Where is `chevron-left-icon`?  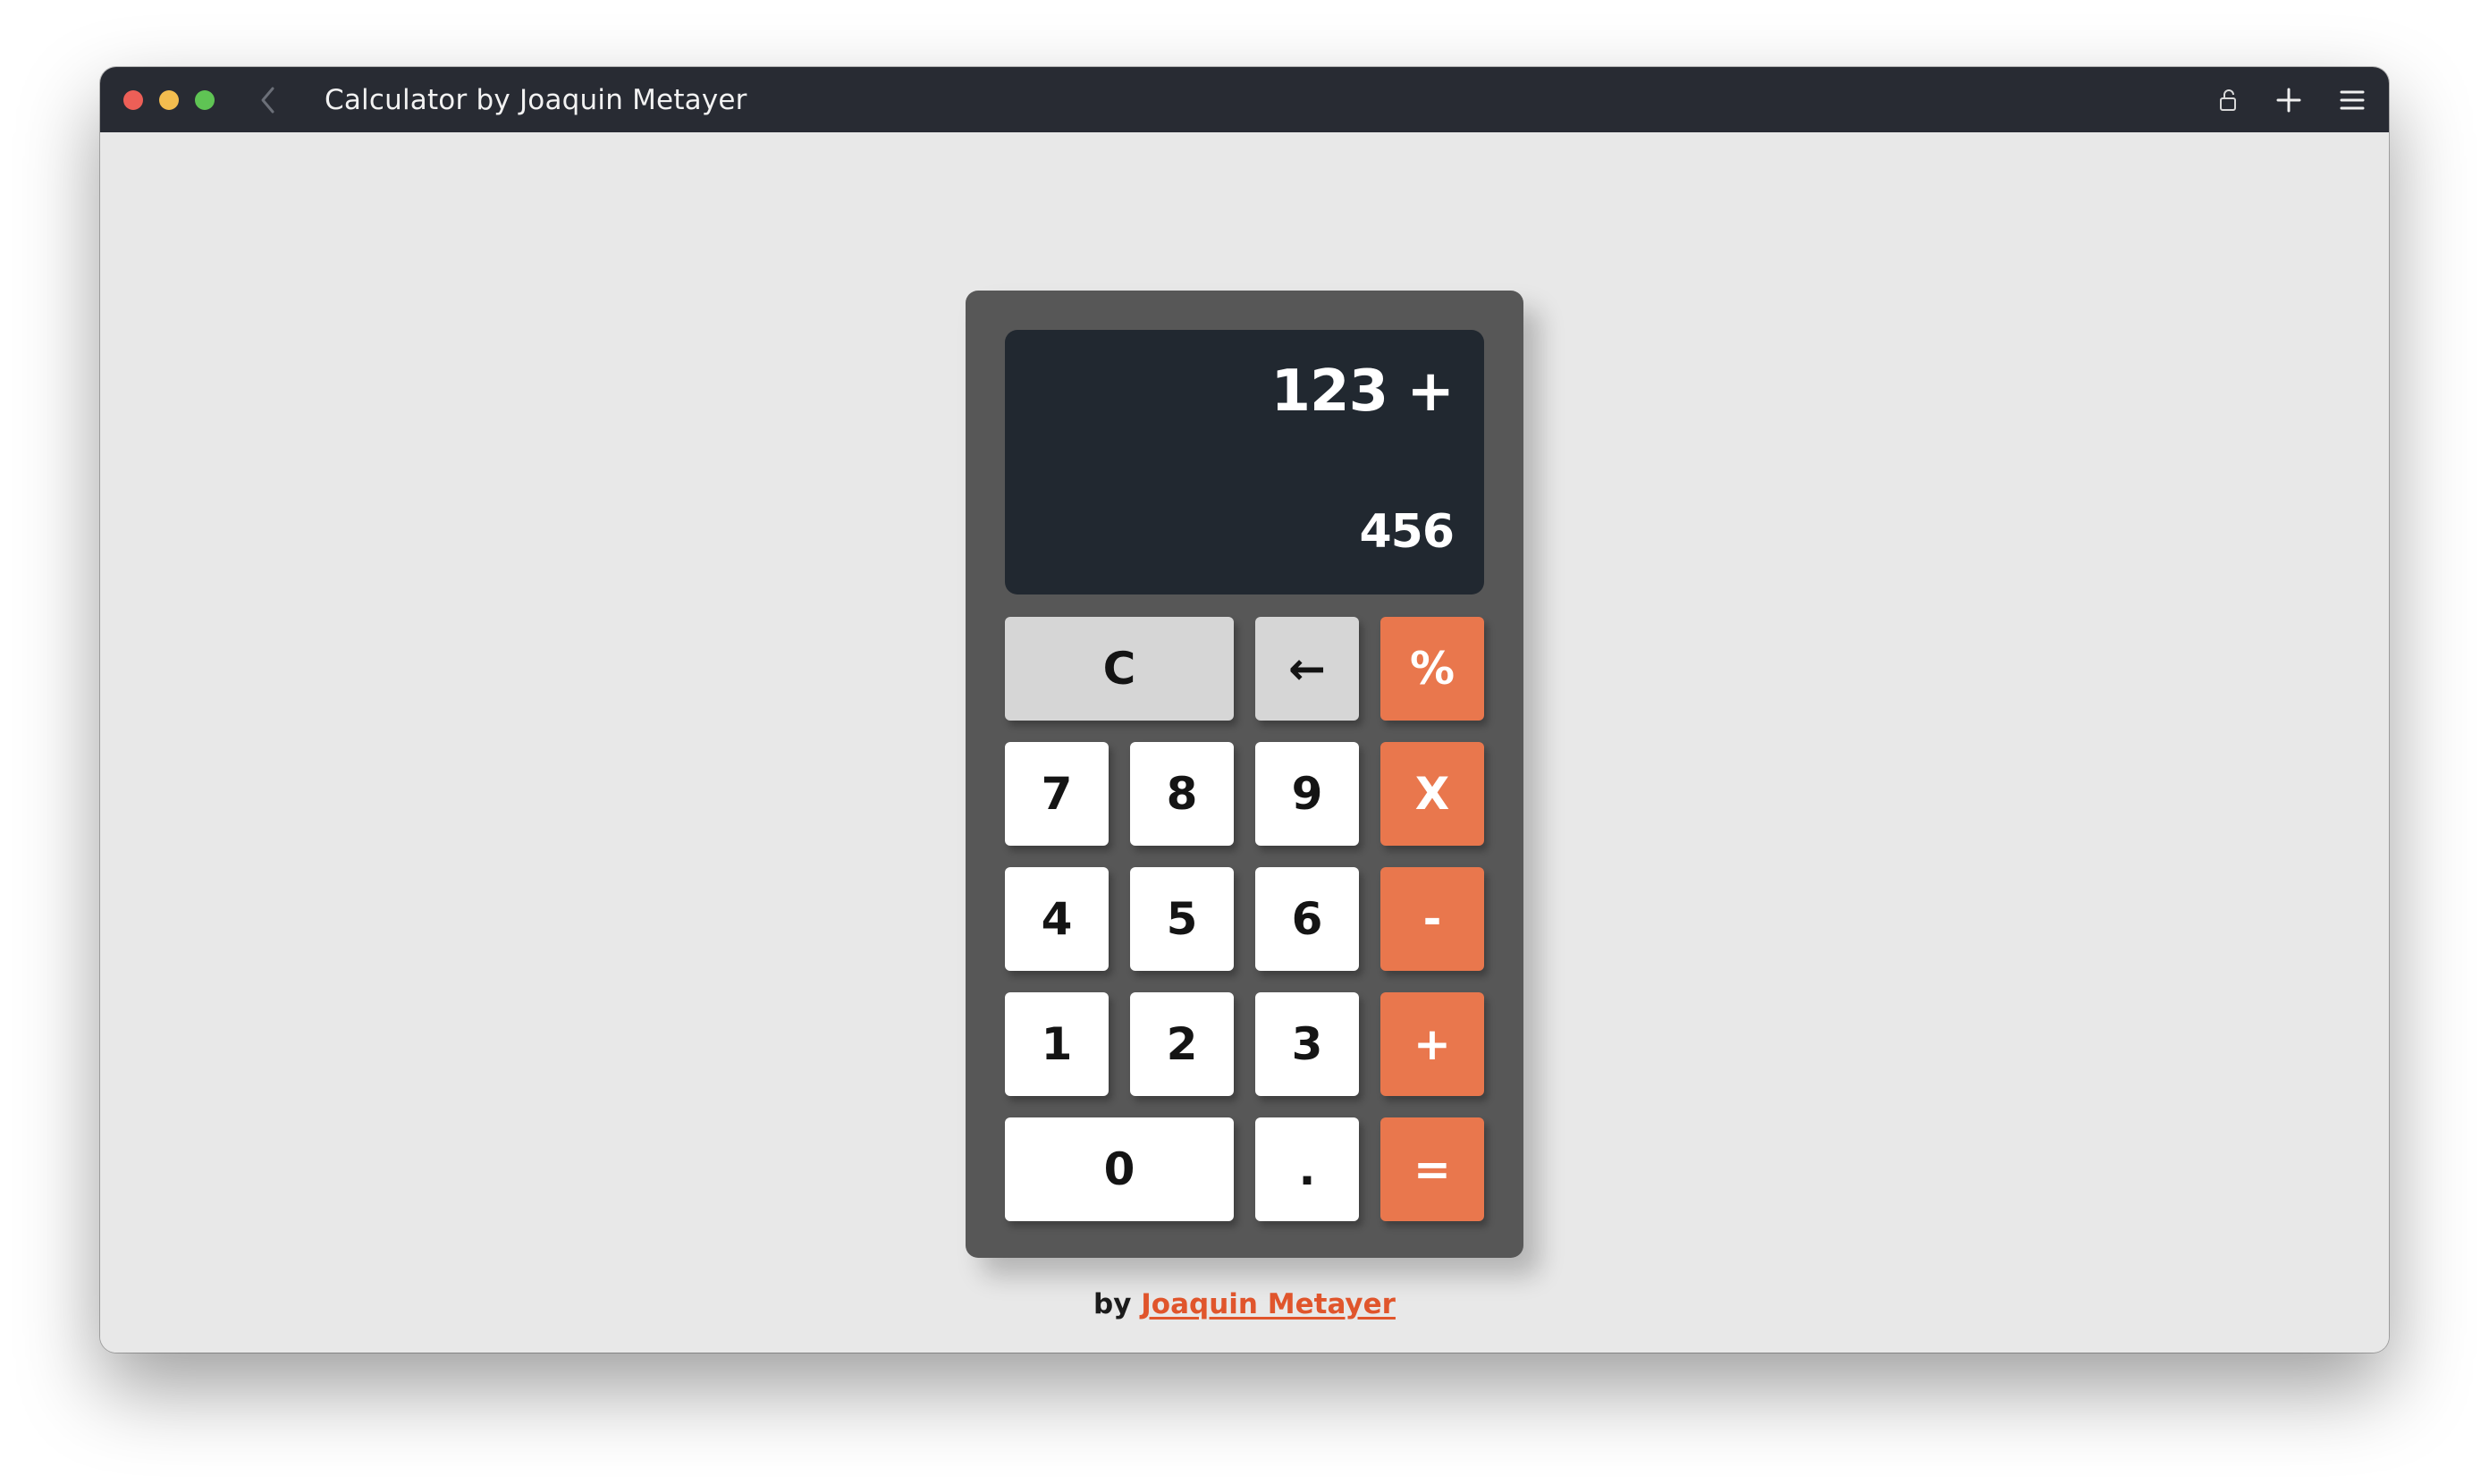
chevron-left-icon is located at coordinates (268, 100).